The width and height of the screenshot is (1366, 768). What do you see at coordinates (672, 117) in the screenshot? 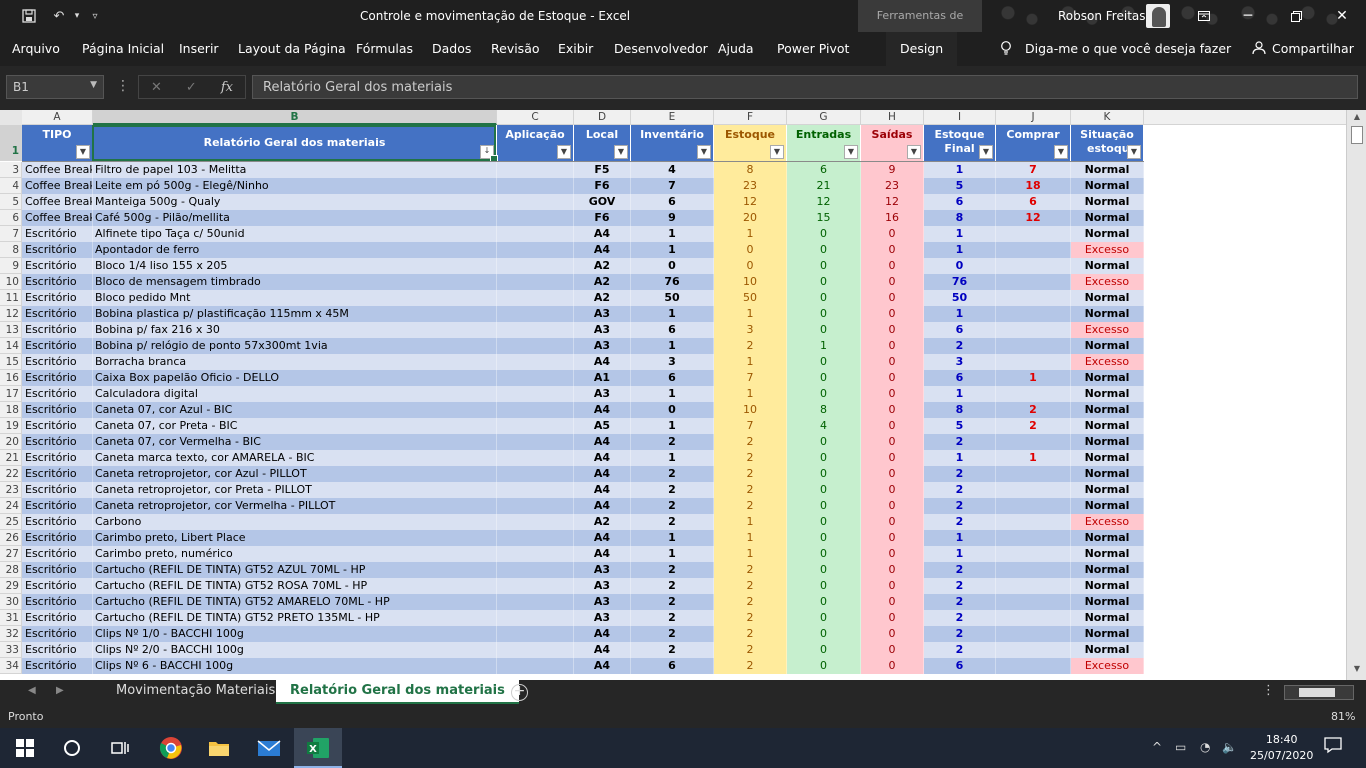
I see `column-header-e: E` at bounding box center [672, 117].